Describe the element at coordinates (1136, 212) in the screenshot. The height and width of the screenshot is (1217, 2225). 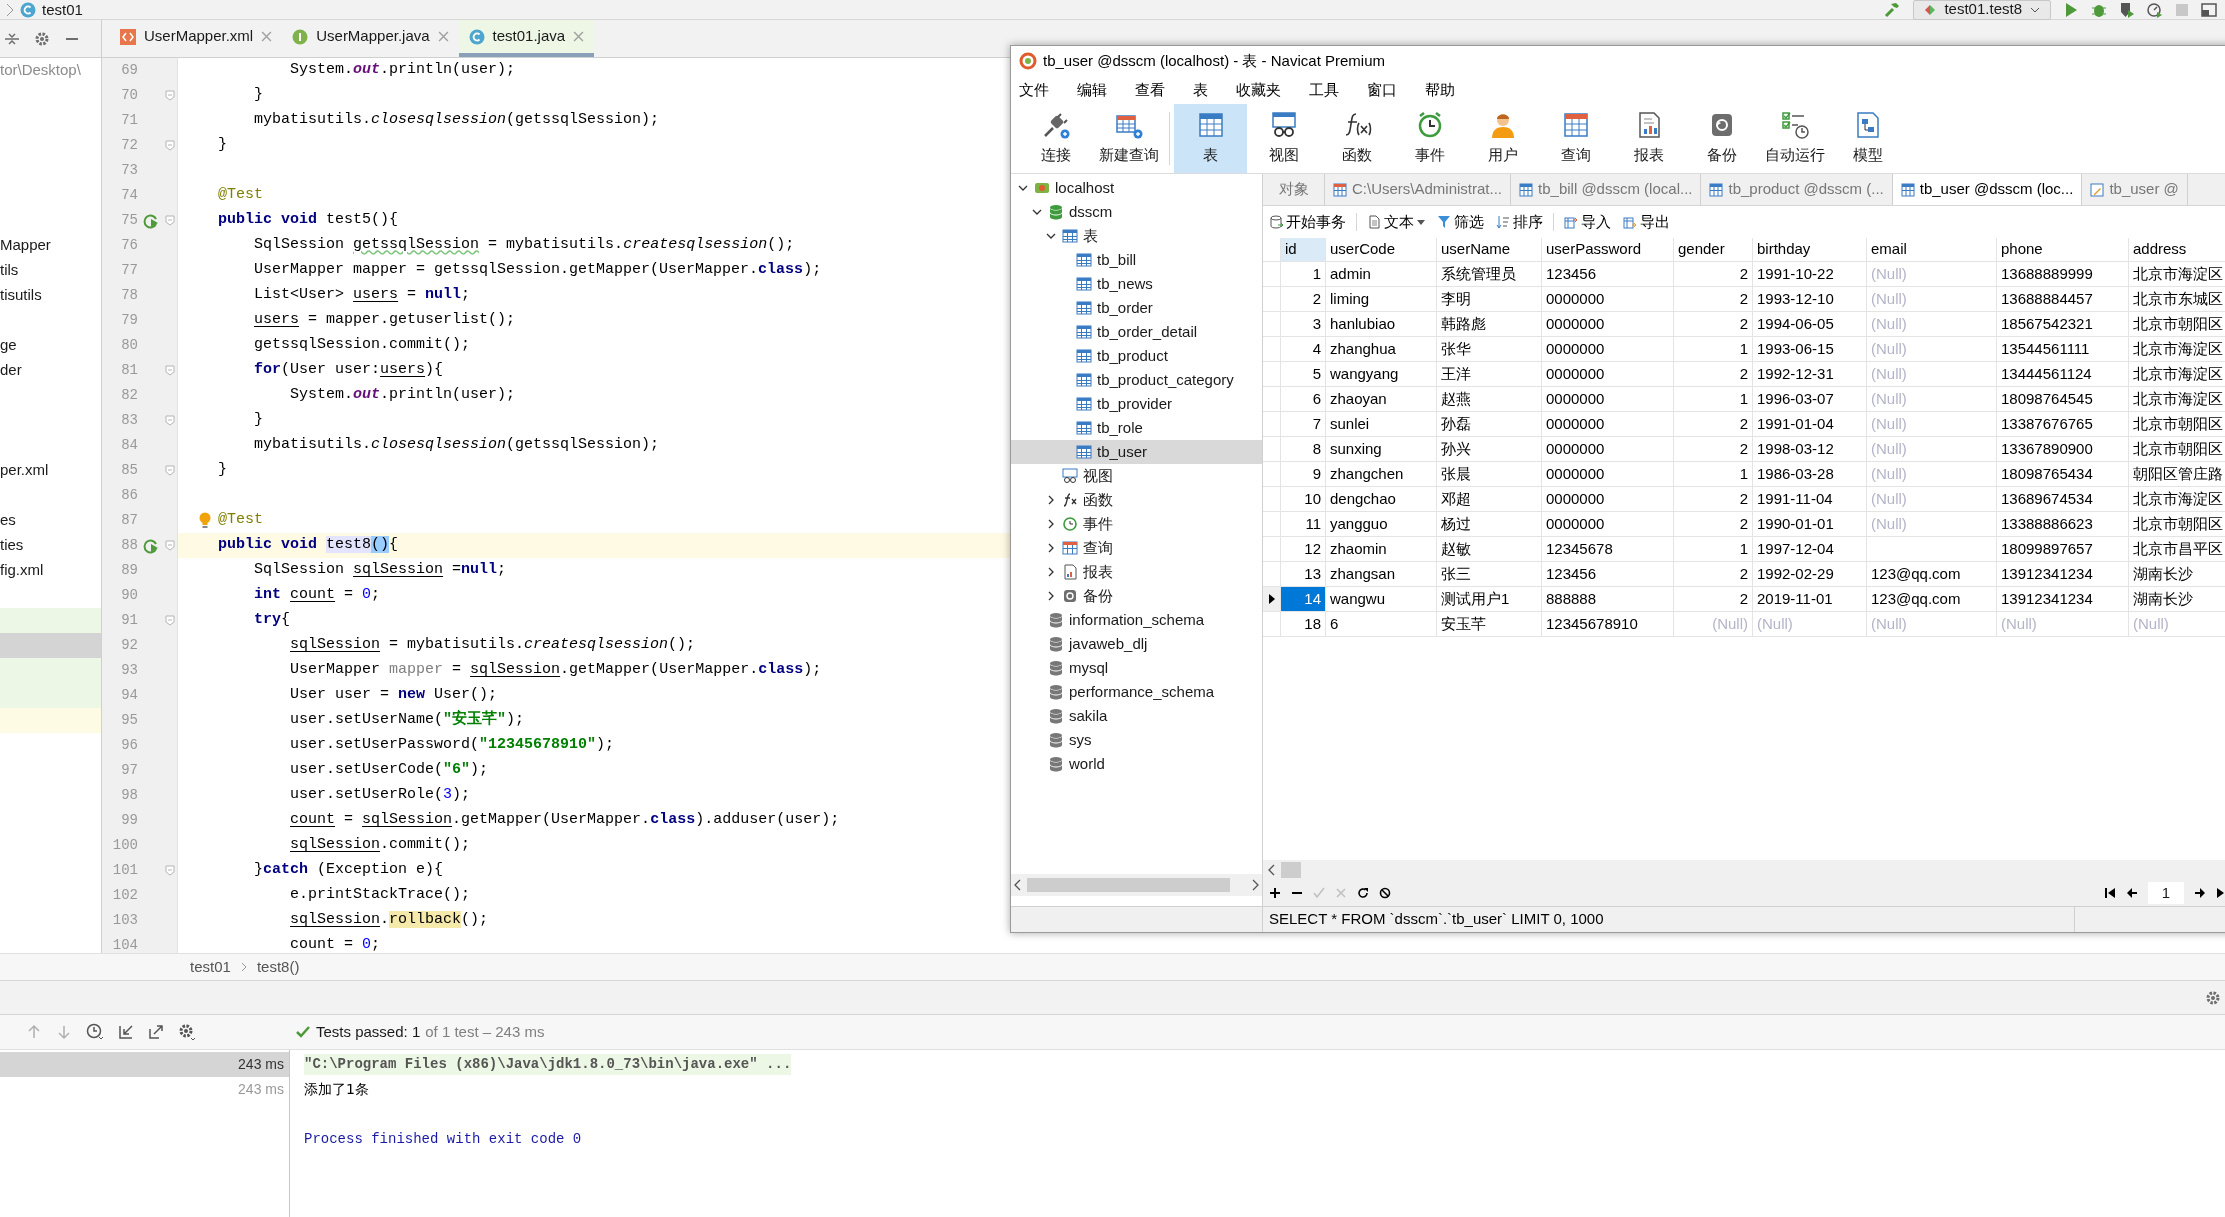
I see `tree-item: dsscm` at that location.